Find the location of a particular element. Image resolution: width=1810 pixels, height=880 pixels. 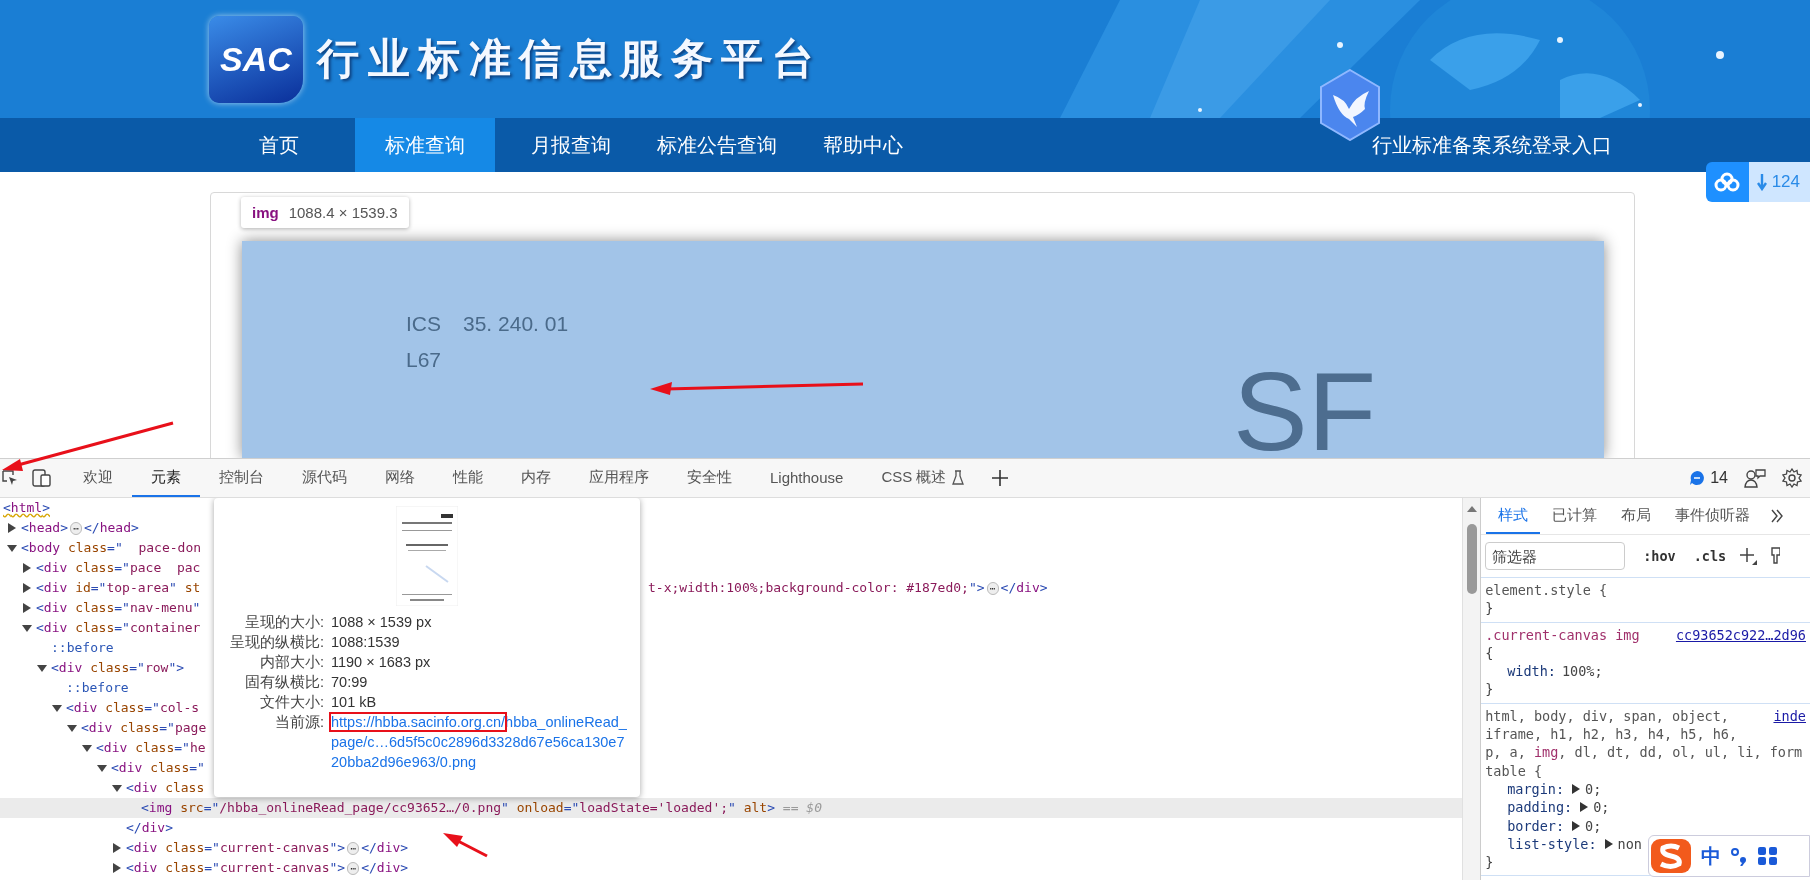

info-label: 内部大小: is located at coordinates (291, 662).